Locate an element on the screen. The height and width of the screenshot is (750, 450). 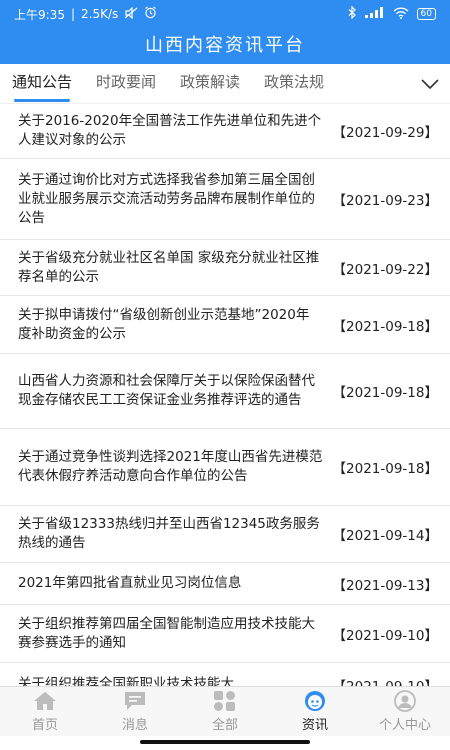
item-title: 关于省级12333热线归并至山西省12345政务服务热线的通告 is located at coordinates (169, 533).